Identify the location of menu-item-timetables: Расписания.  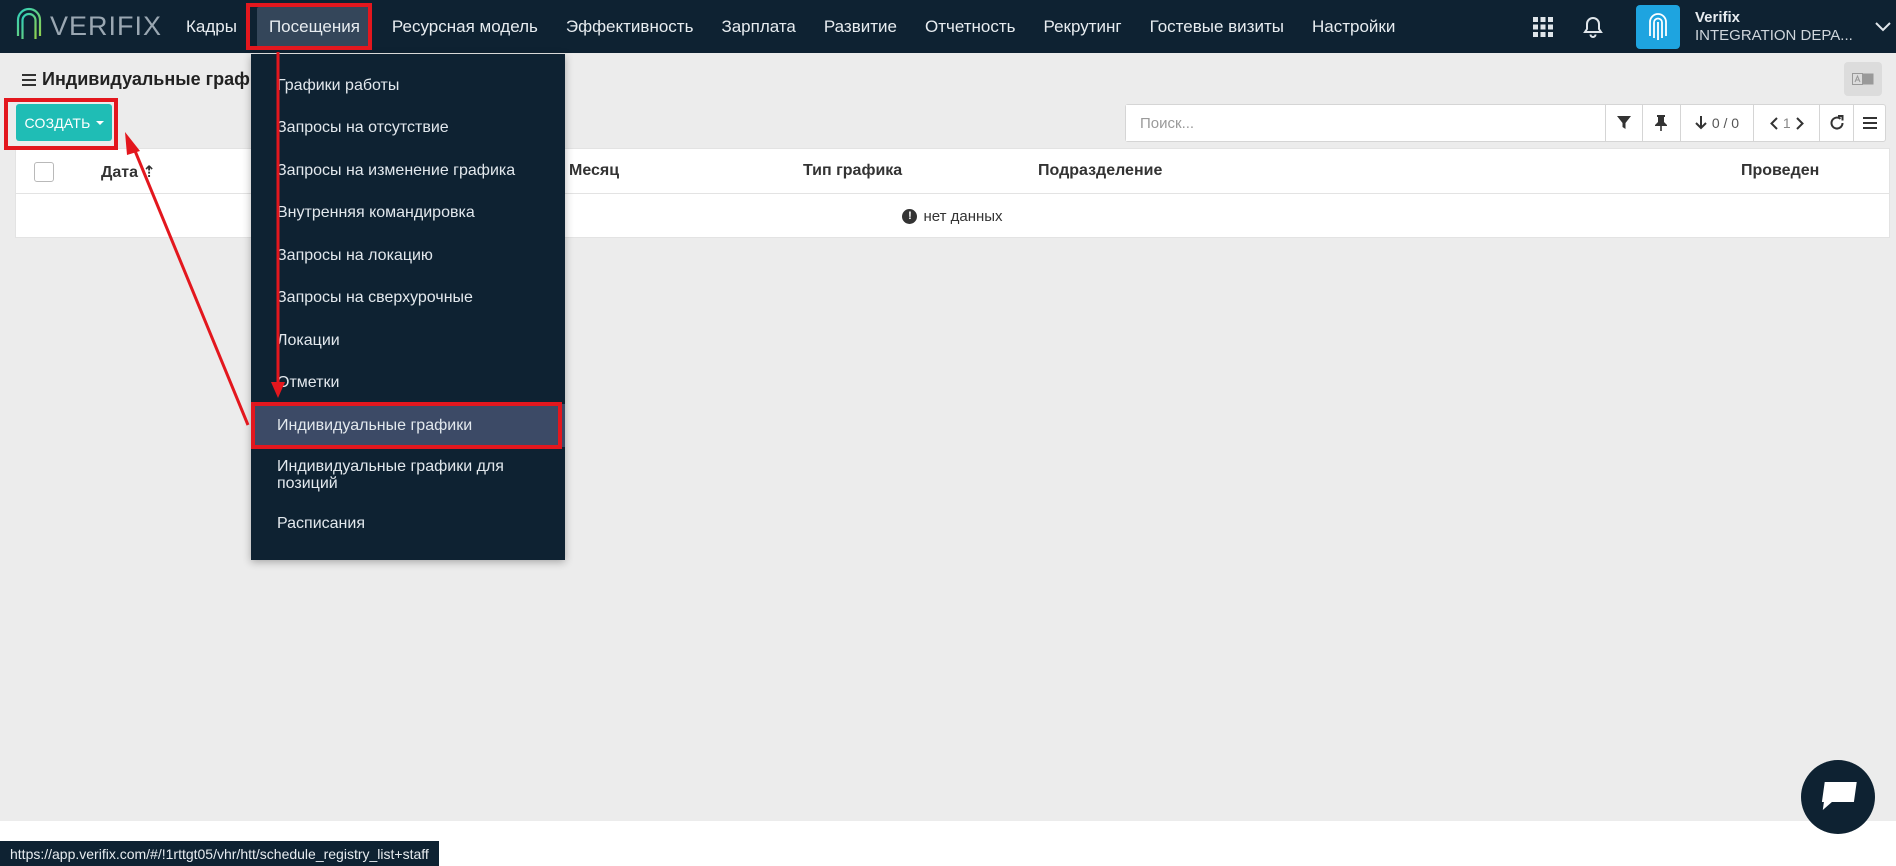
(408, 524).